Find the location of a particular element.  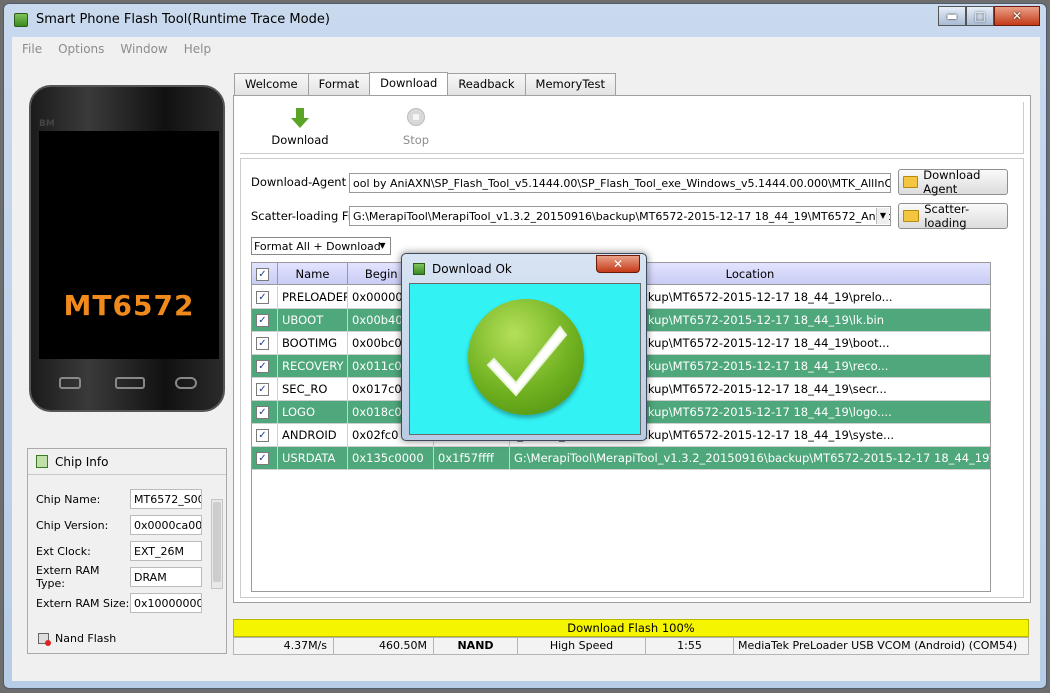

window-controls: ▬ □ ✕ is located at coordinates (989, 16).